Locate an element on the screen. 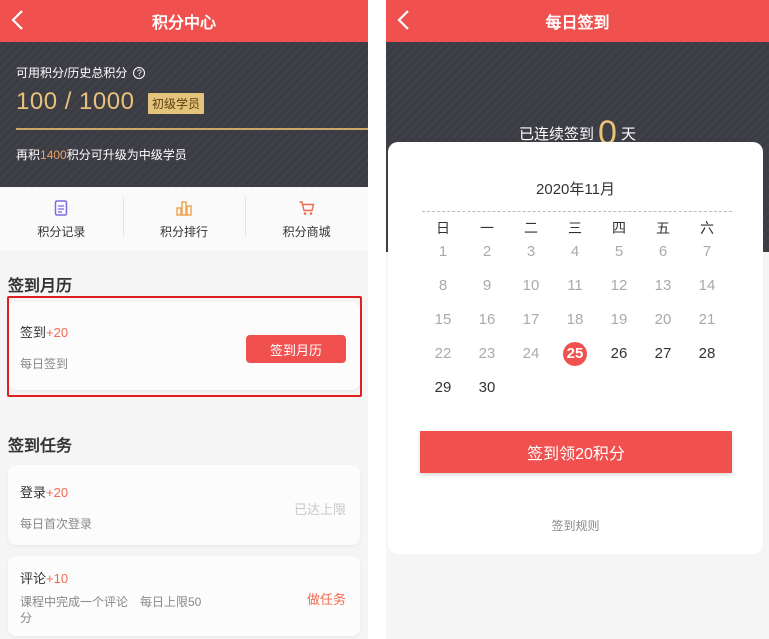  shortcut-points-record: 积分记录 is located at coordinates (61, 219).